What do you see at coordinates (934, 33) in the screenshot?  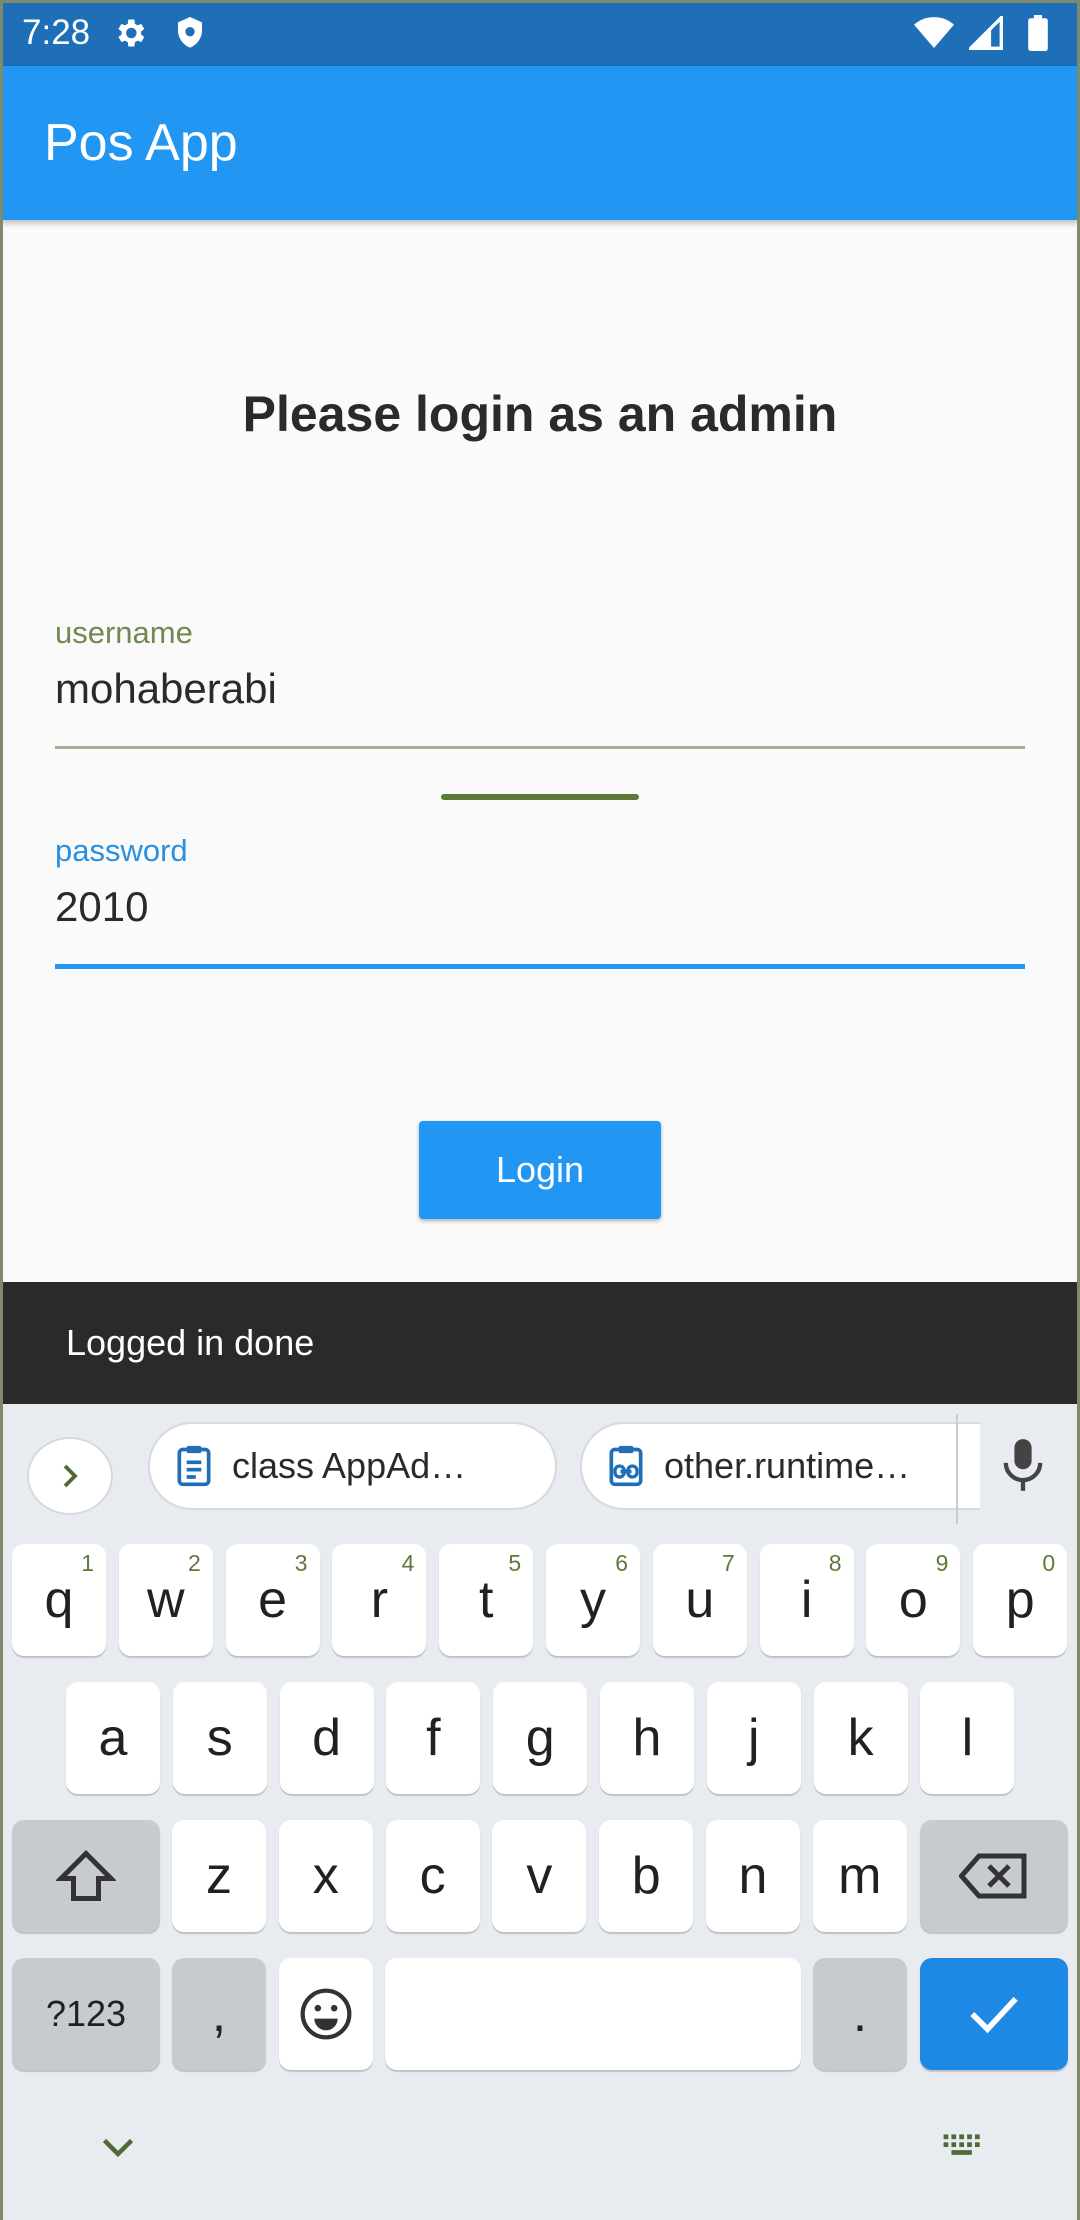 I see `wifi-icon` at bounding box center [934, 33].